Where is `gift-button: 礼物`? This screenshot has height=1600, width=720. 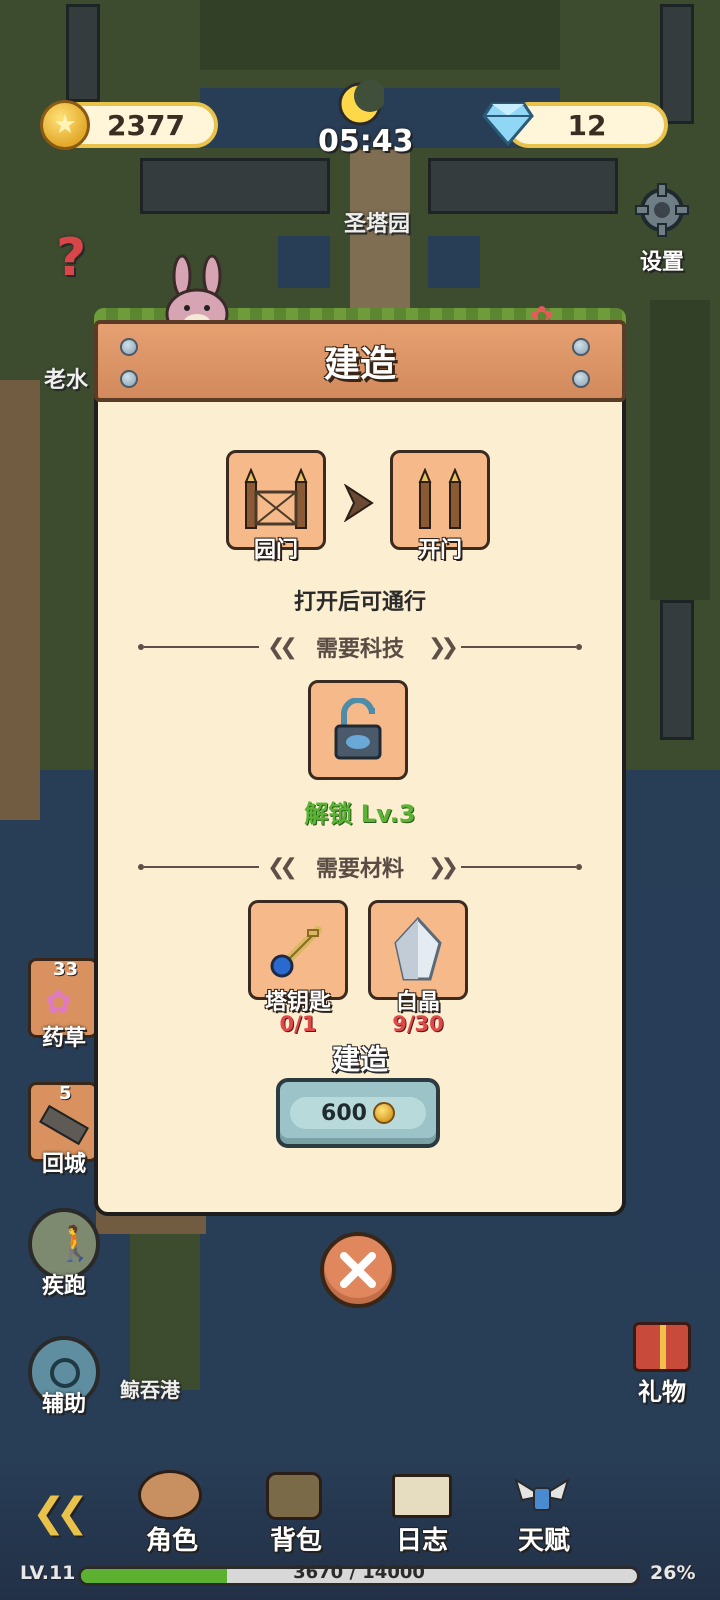 gift-button: 礼物 is located at coordinates (662, 1364).